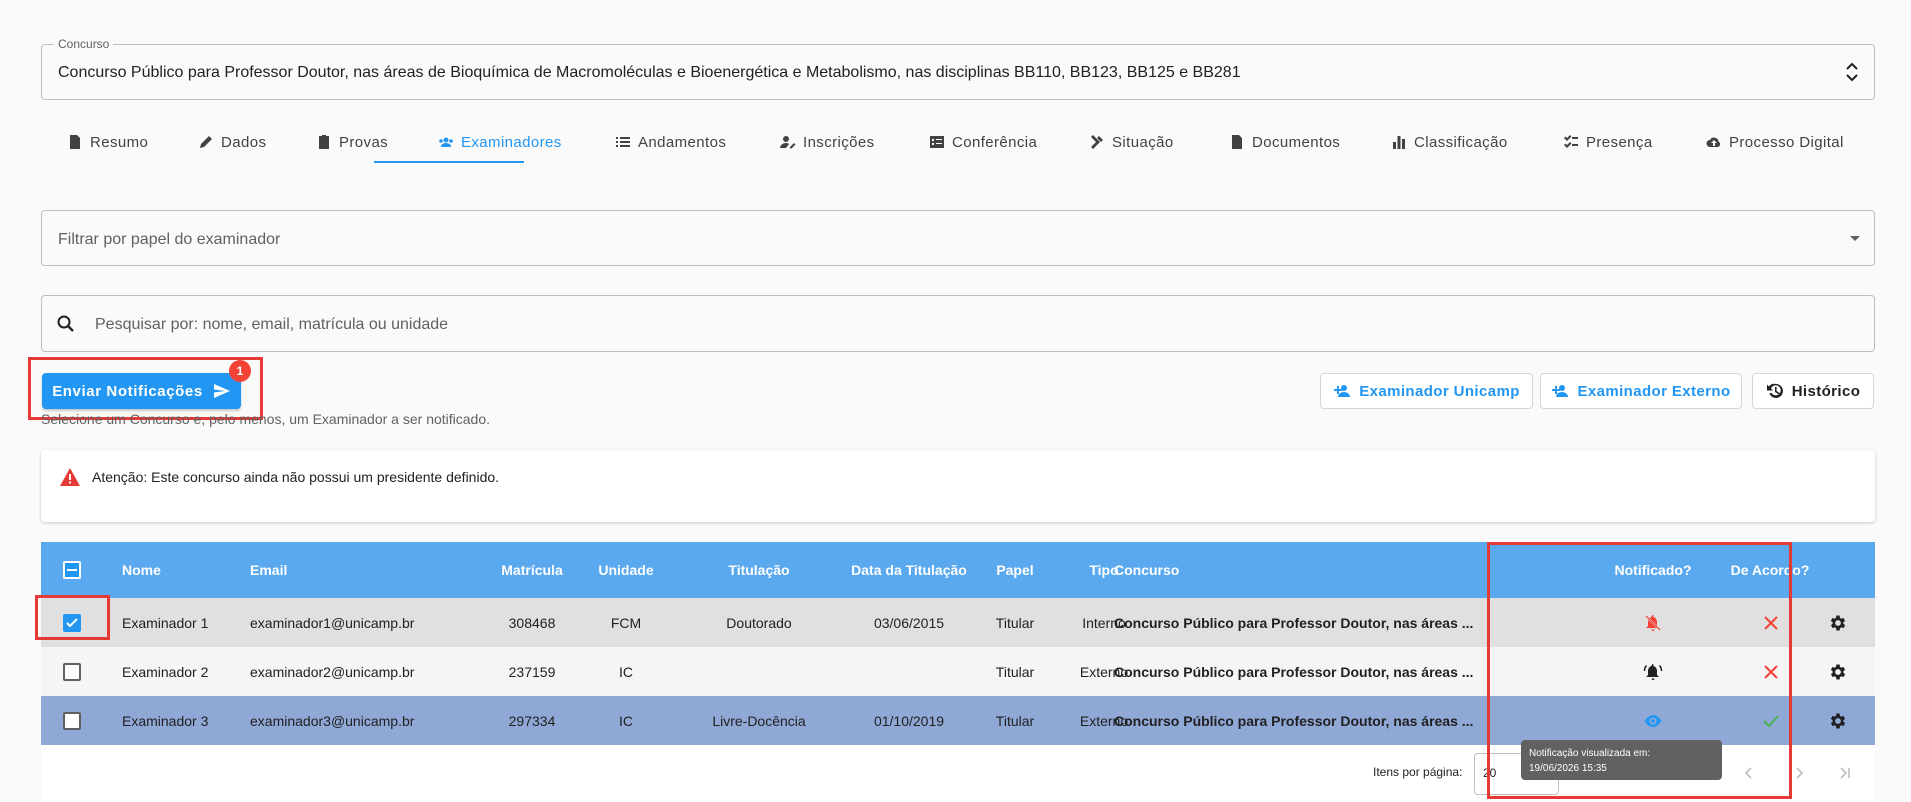 This screenshot has width=1911, height=802. Describe the element at coordinates (532, 671) in the screenshot. I see `cell-matricula: 237159` at that location.